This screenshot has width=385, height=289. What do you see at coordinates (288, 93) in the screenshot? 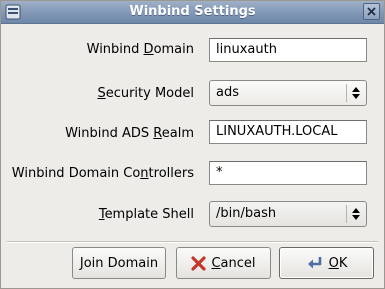
I see `security-model-select: ads` at bounding box center [288, 93].